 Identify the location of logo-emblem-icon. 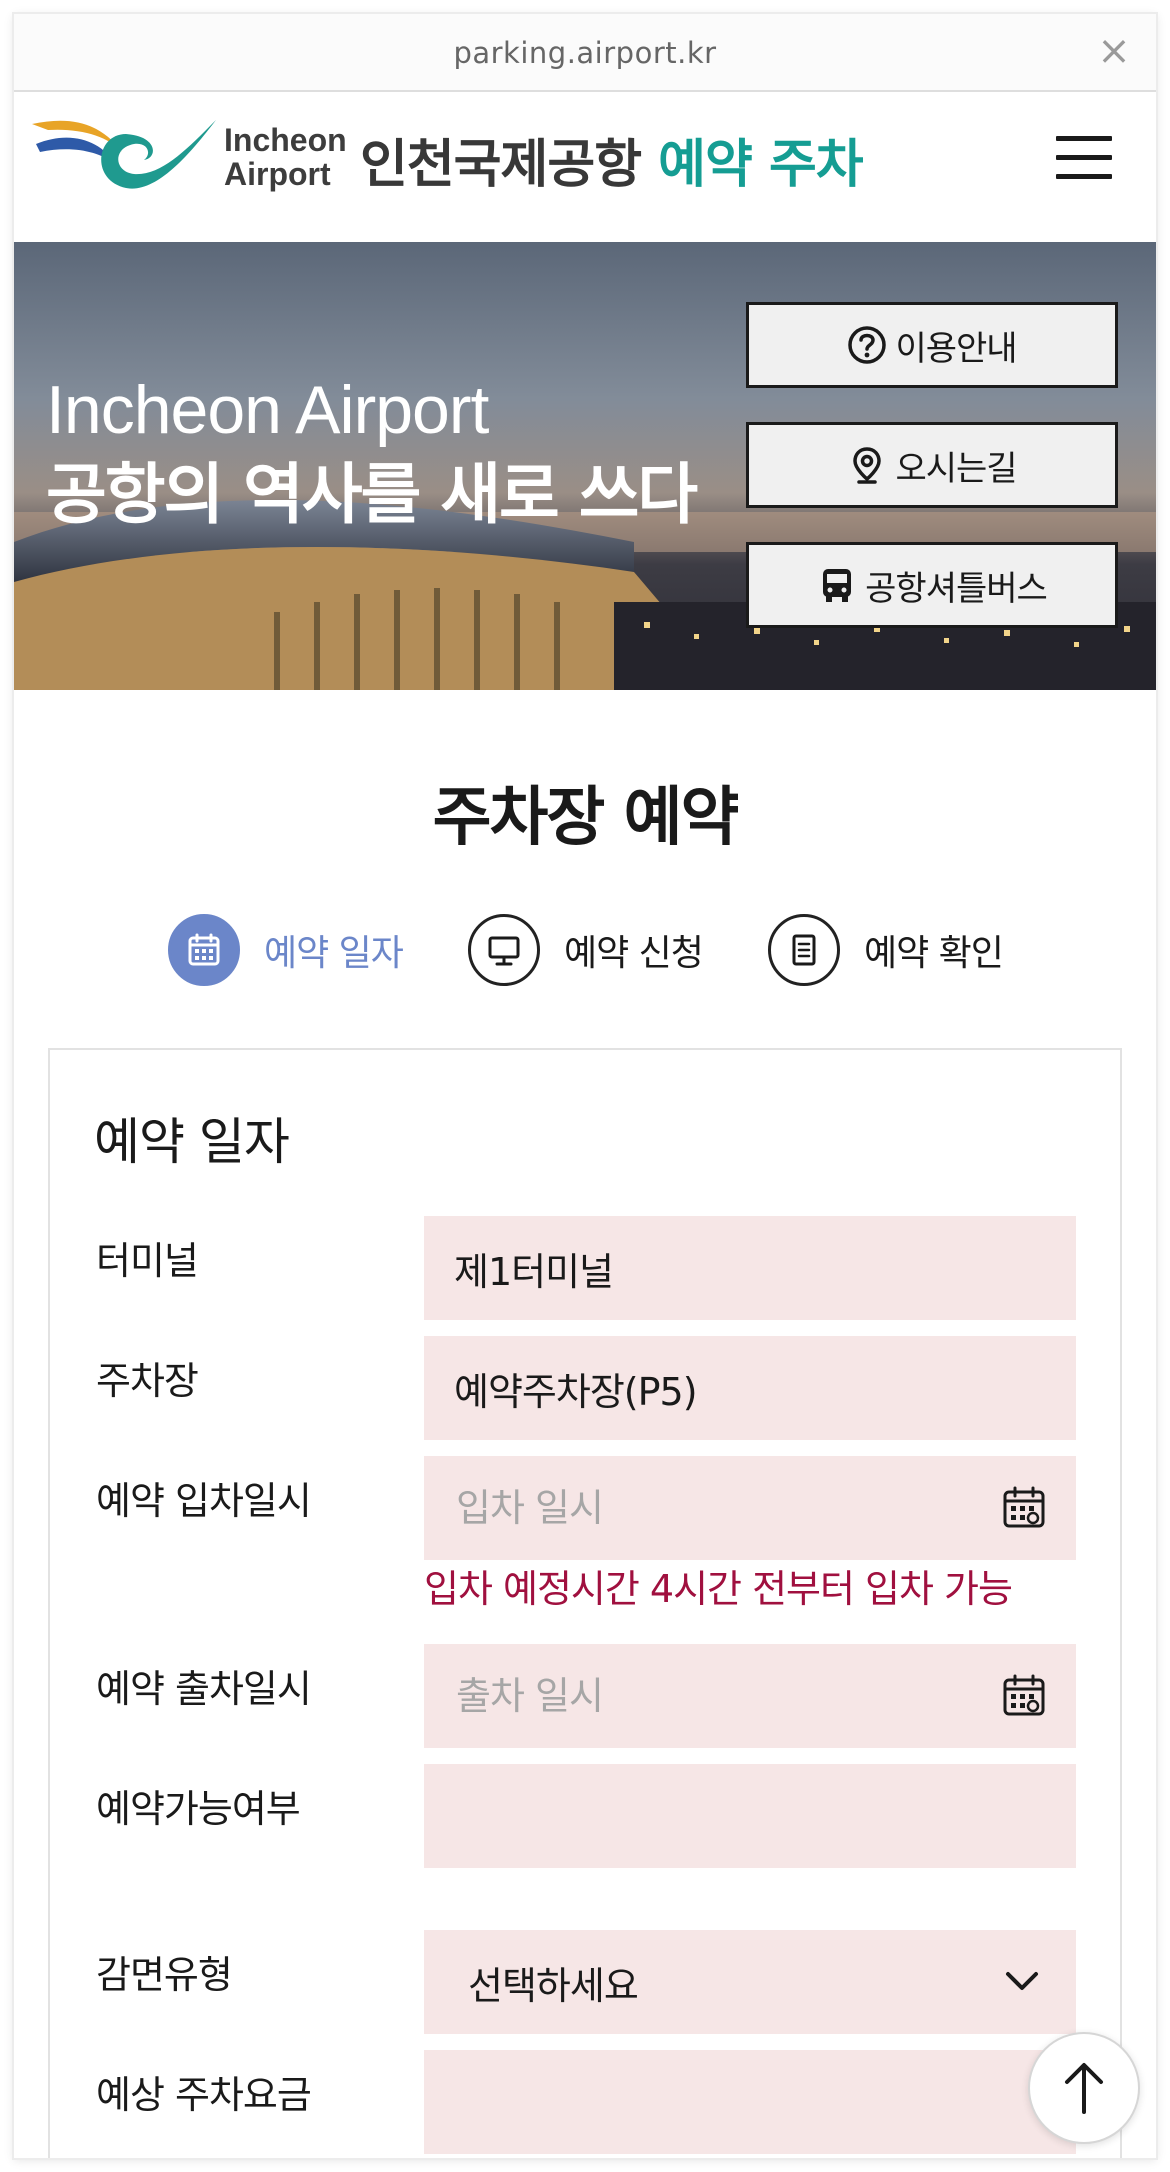
(124, 154).